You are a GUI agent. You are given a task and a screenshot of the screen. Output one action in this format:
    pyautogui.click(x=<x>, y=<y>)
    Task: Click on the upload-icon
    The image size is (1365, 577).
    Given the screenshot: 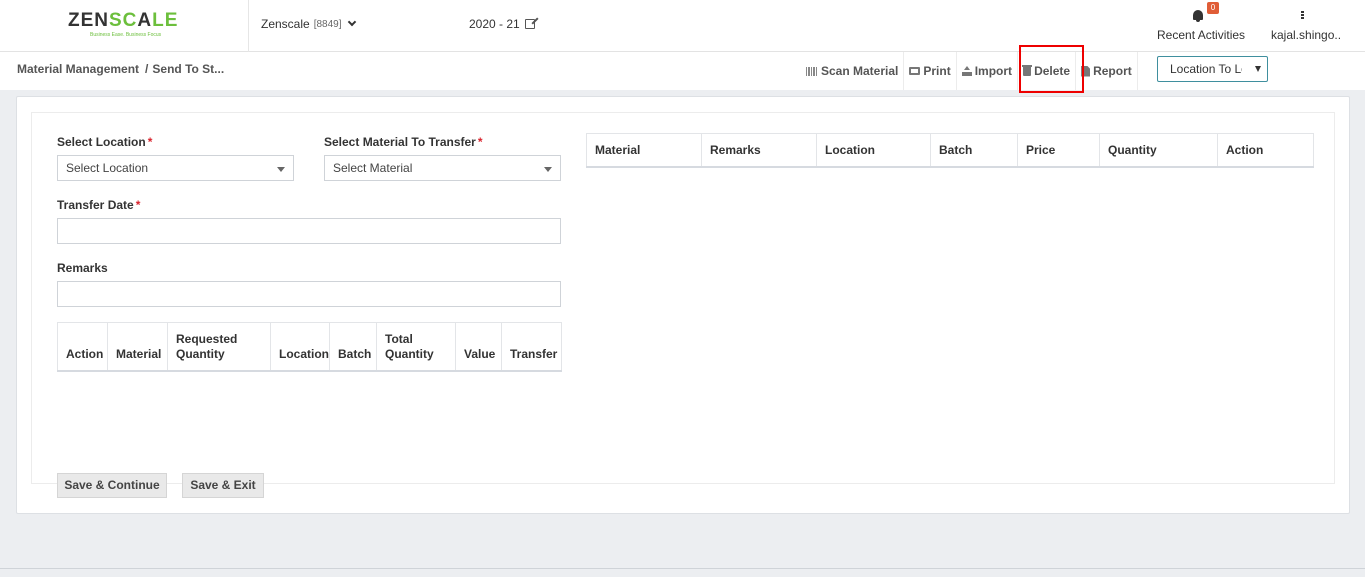 What is the action you would take?
    pyautogui.click(x=966, y=71)
    